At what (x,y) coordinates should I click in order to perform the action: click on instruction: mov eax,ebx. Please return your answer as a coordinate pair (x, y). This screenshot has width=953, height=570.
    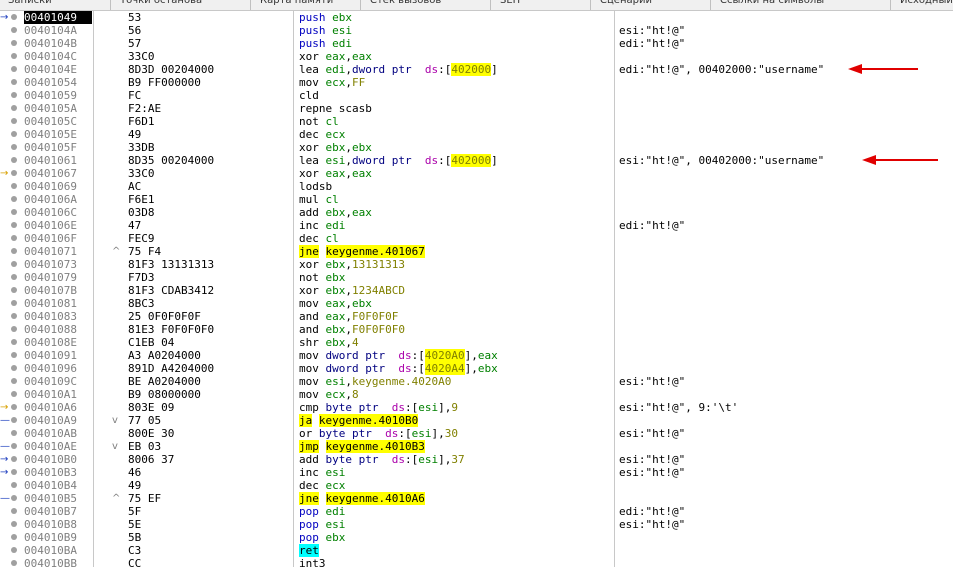
    Looking at the image, I should click on (335, 303).